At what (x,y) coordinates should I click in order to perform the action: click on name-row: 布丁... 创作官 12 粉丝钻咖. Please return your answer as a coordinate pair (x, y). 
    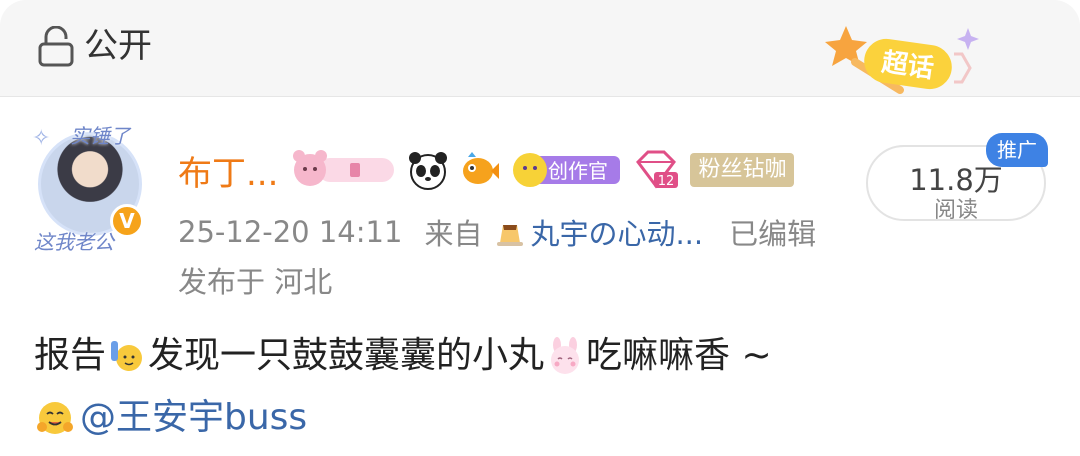
    Looking at the image, I should click on (486, 170).